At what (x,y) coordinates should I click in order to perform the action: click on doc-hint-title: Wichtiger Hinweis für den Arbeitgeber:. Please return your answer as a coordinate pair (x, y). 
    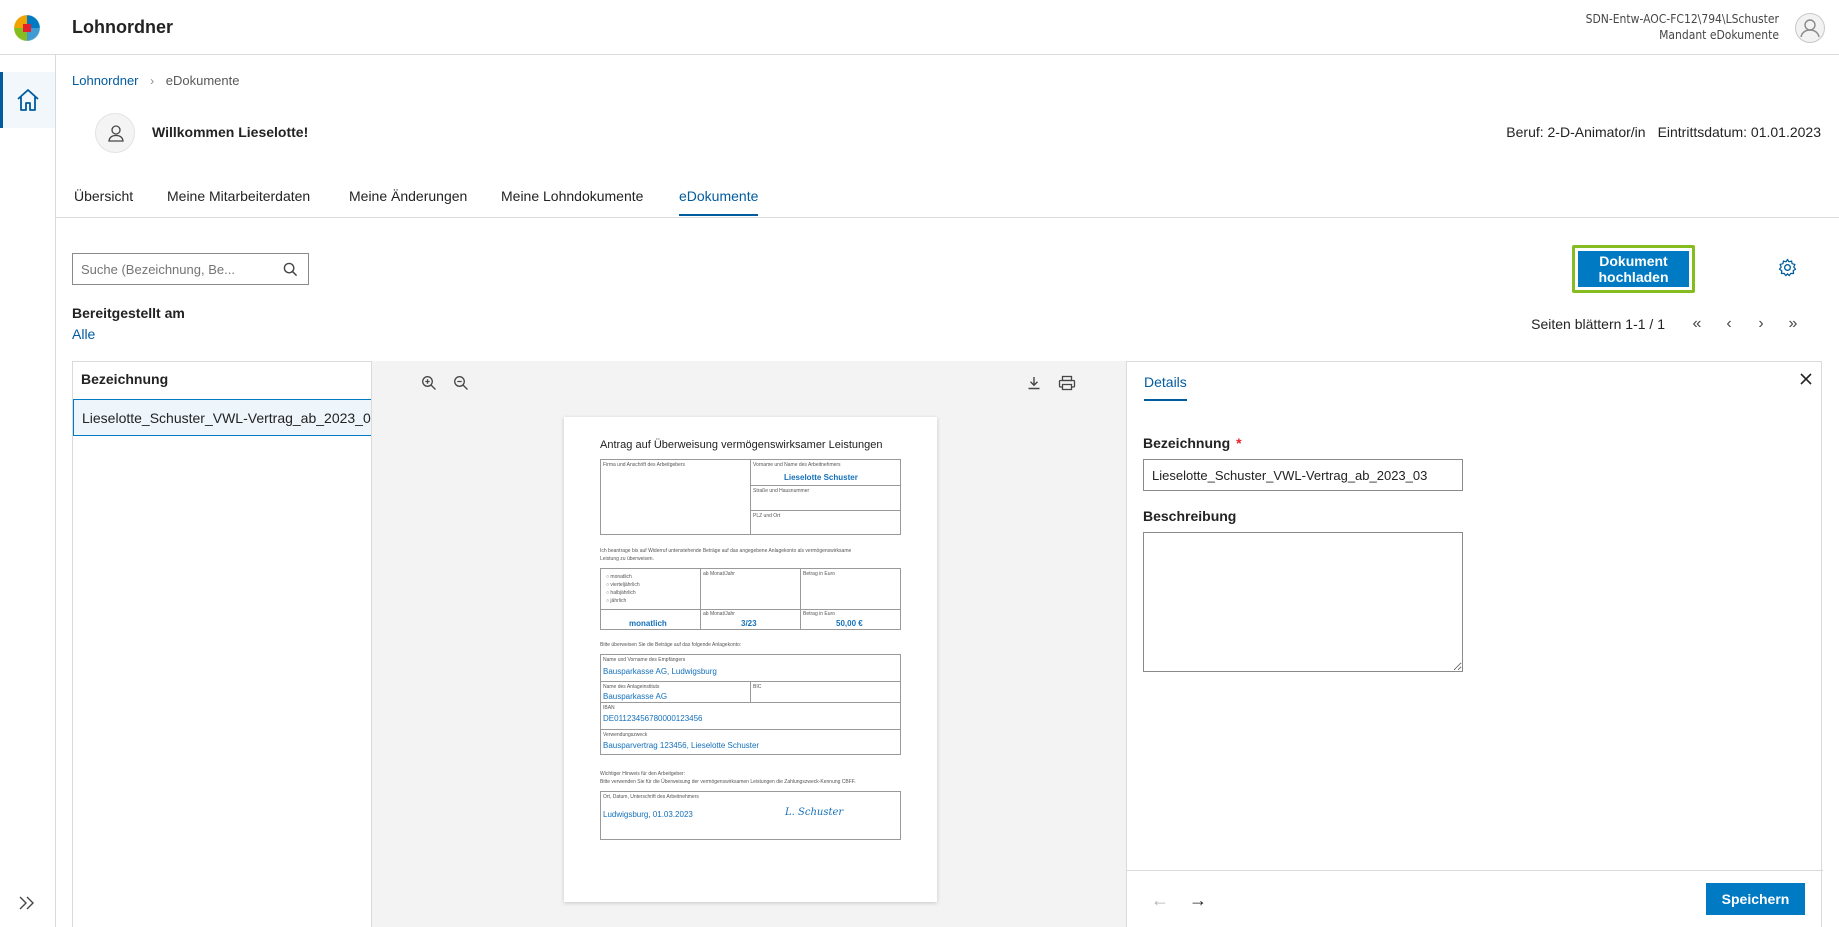
    Looking at the image, I should click on (643, 774).